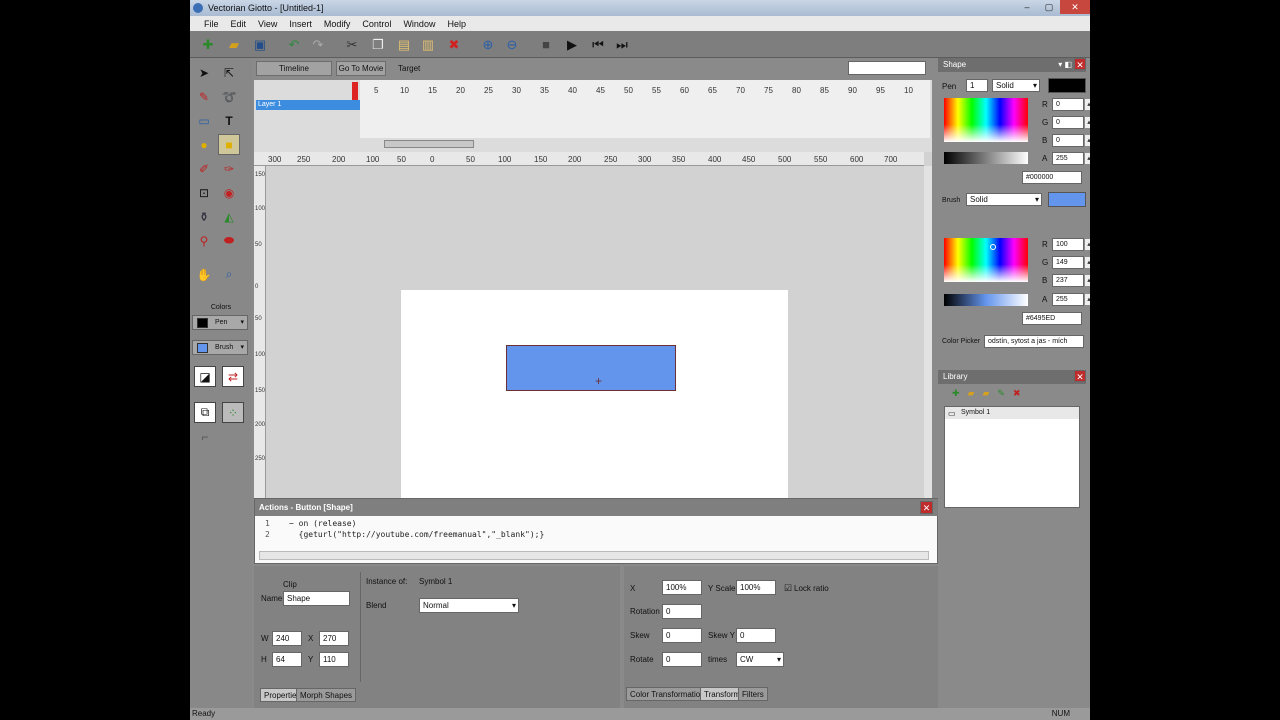  I want to click on x-field: 270, so click(334, 638).